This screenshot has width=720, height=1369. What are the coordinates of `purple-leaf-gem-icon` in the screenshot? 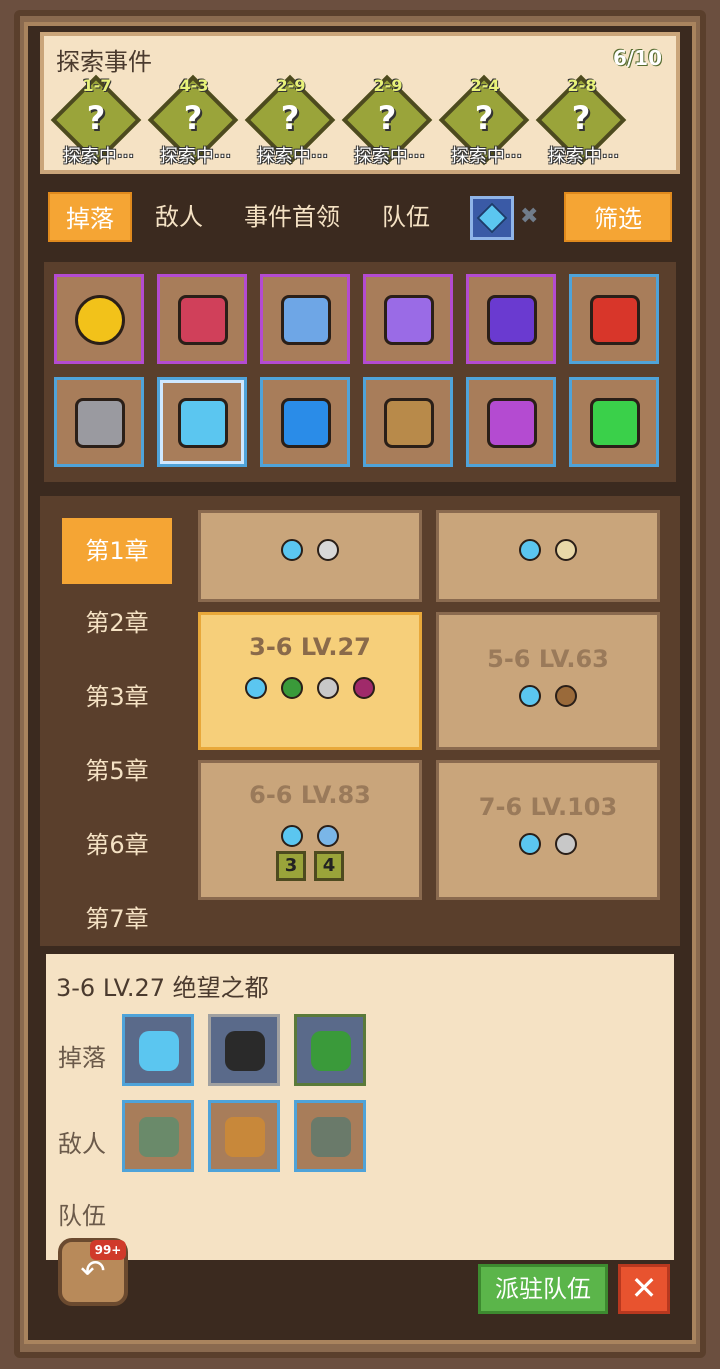 It's located at (512, 423).